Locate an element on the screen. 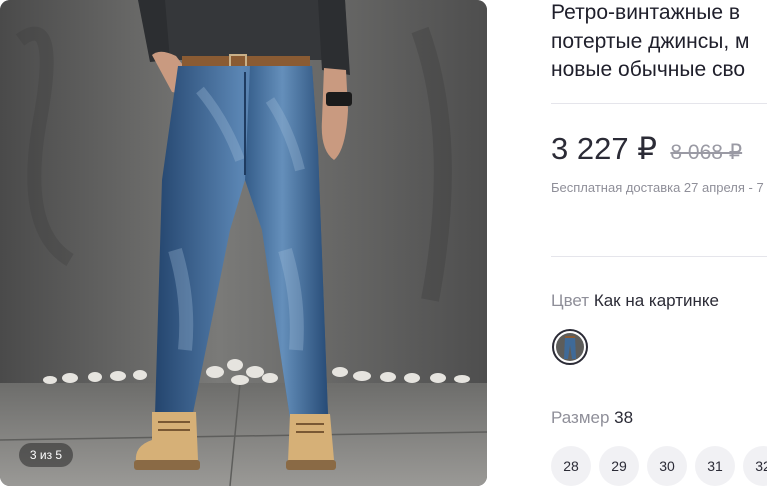 This screenshot has width=767, height=490. size-value: 38 is located at coordinates (624, 417).